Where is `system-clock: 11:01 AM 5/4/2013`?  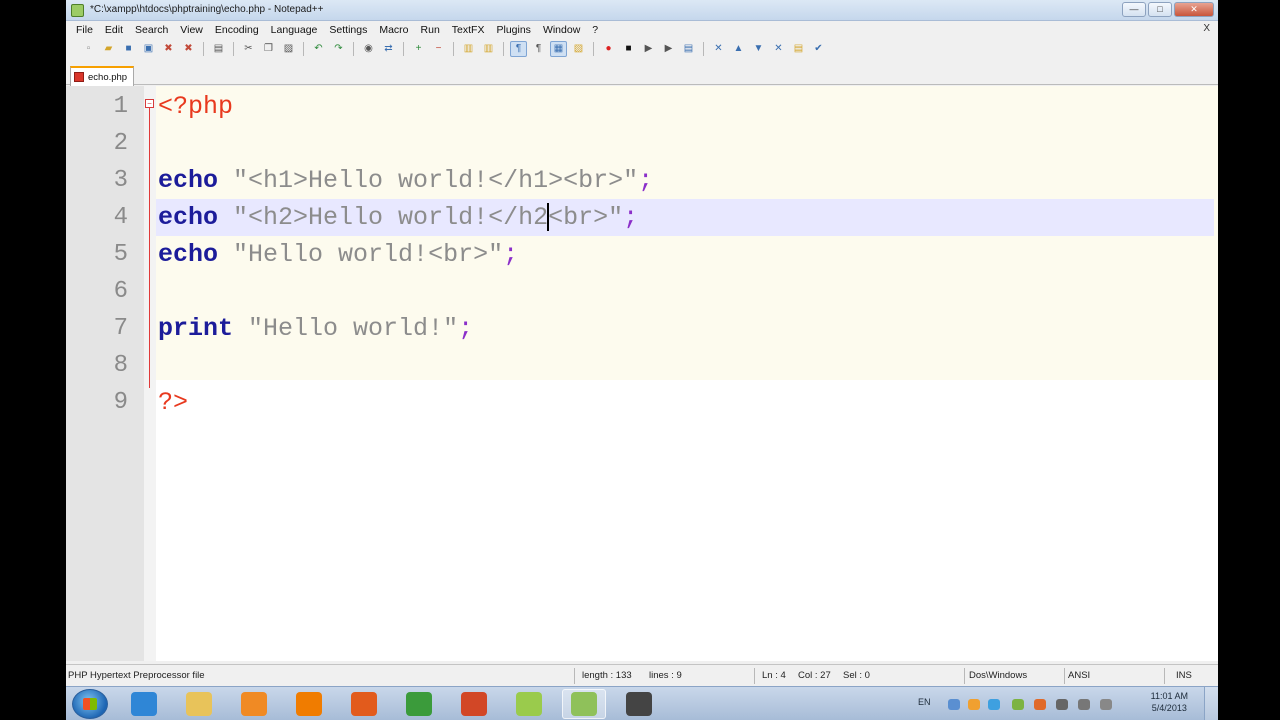
system-clock: 11:01 AM 5/4/2013 is located at coordinates (1169, 702).